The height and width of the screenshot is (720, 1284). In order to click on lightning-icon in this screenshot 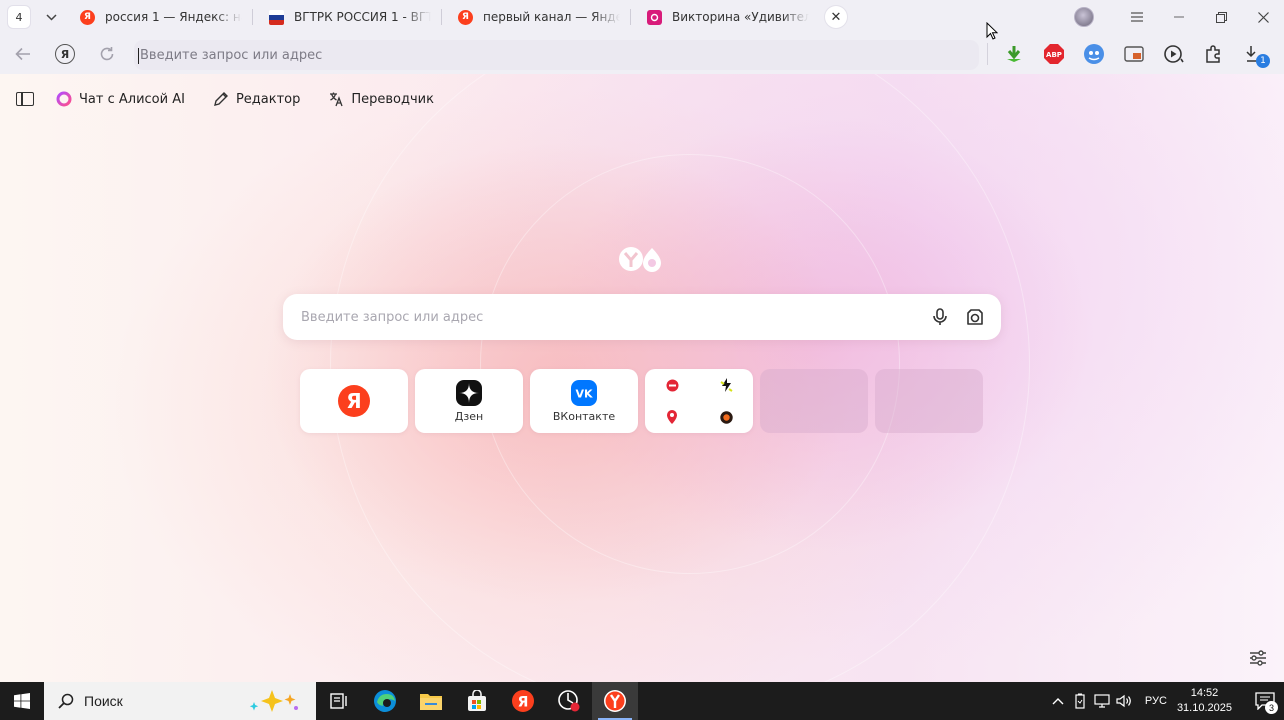, I will do `click(726, 385)`.